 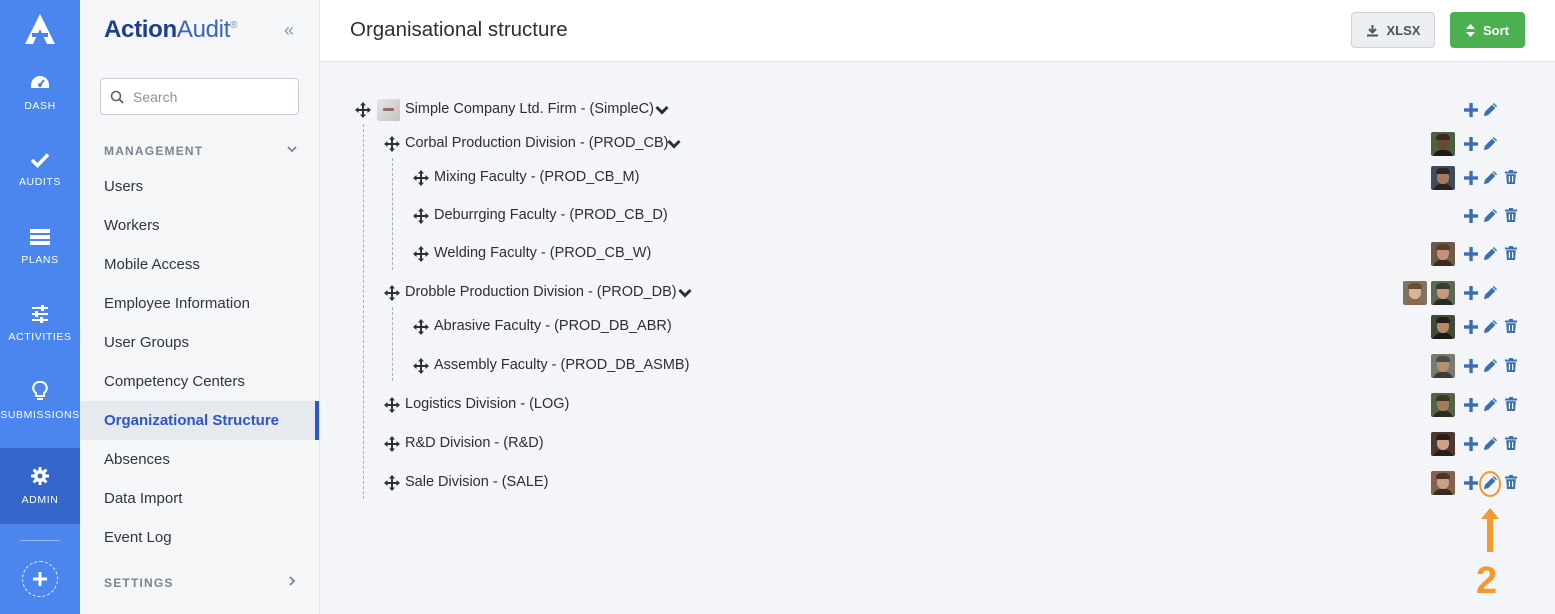 I want to click on download-icon, so click(x=1372, y=30).